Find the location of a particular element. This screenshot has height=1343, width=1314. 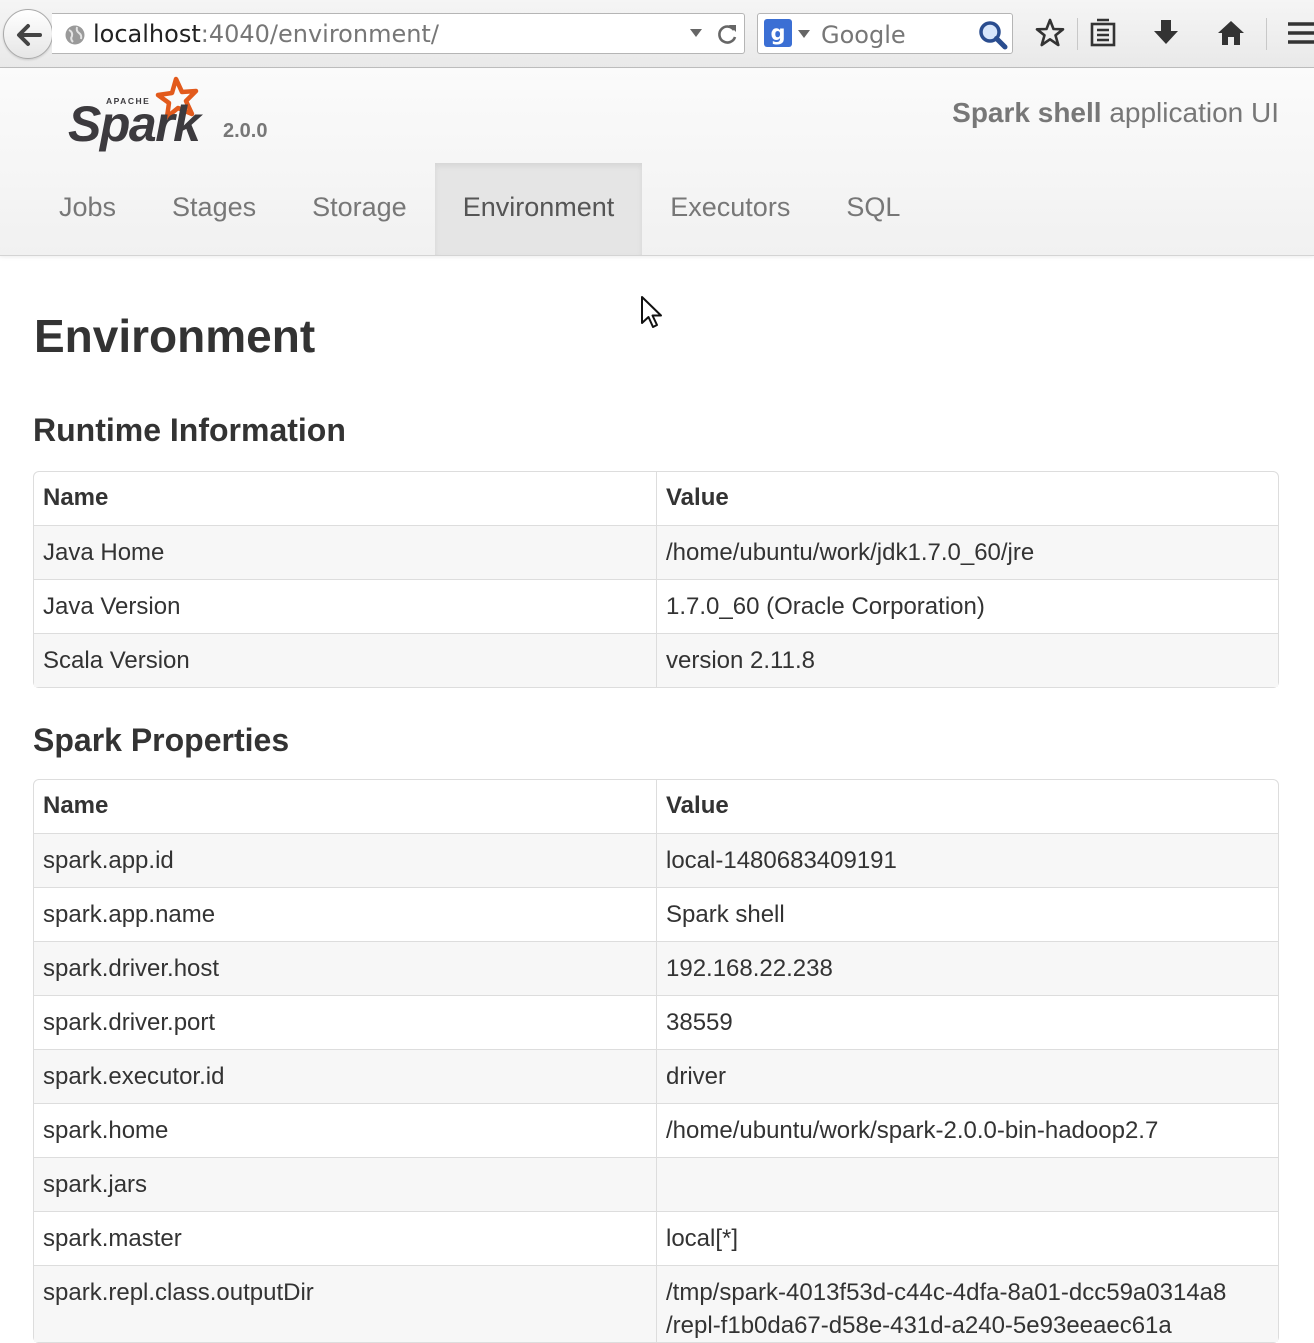

property-name-cell: Java Version is located at coordinates (345, 606).